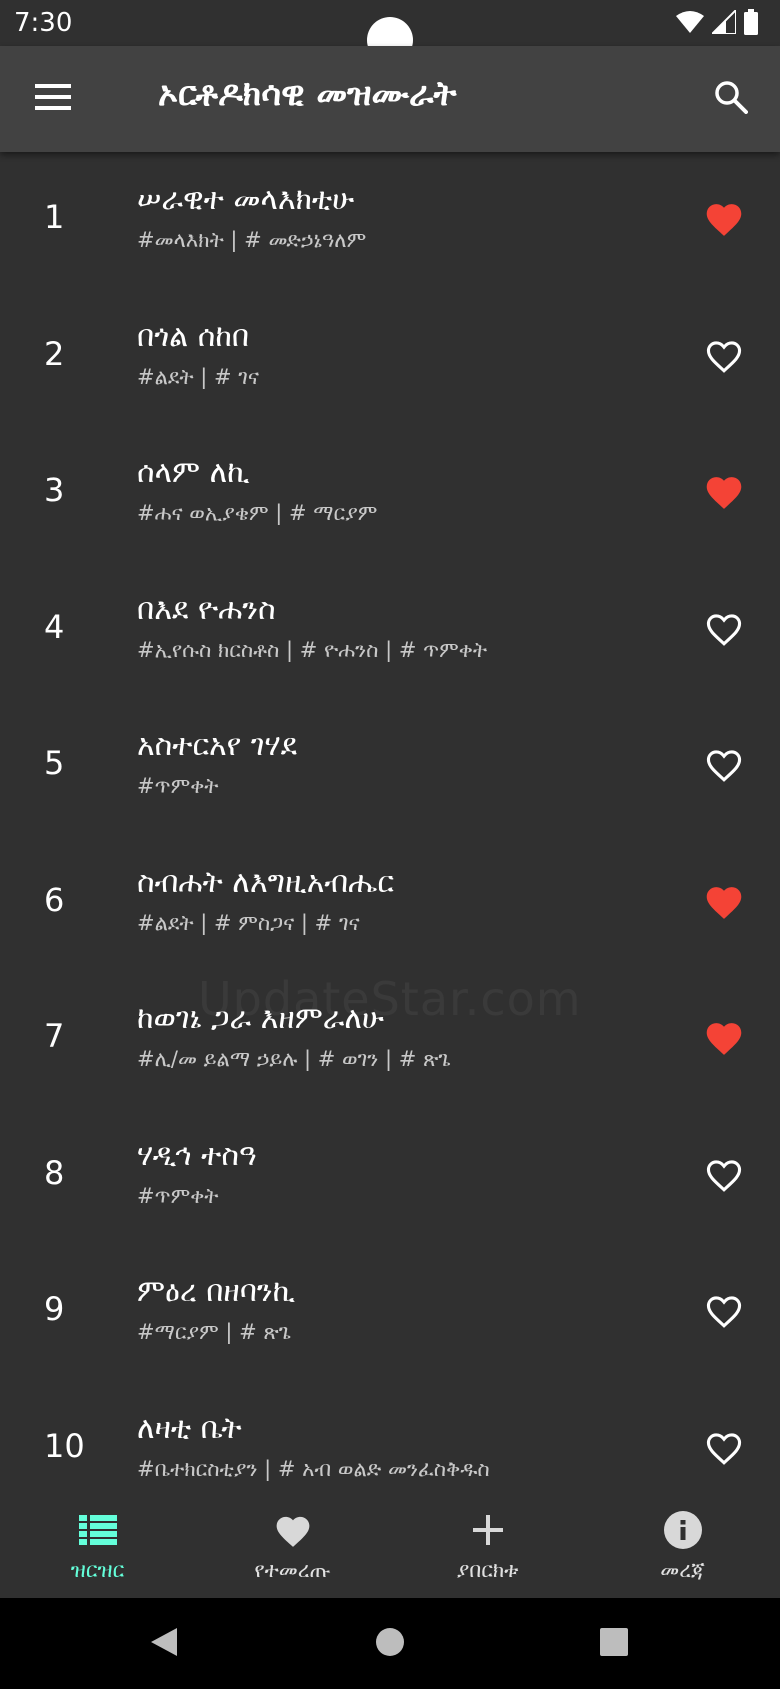 This screenshot has height=1689, width=780. I want to click on home-circle-icon, so click(390, 1644).